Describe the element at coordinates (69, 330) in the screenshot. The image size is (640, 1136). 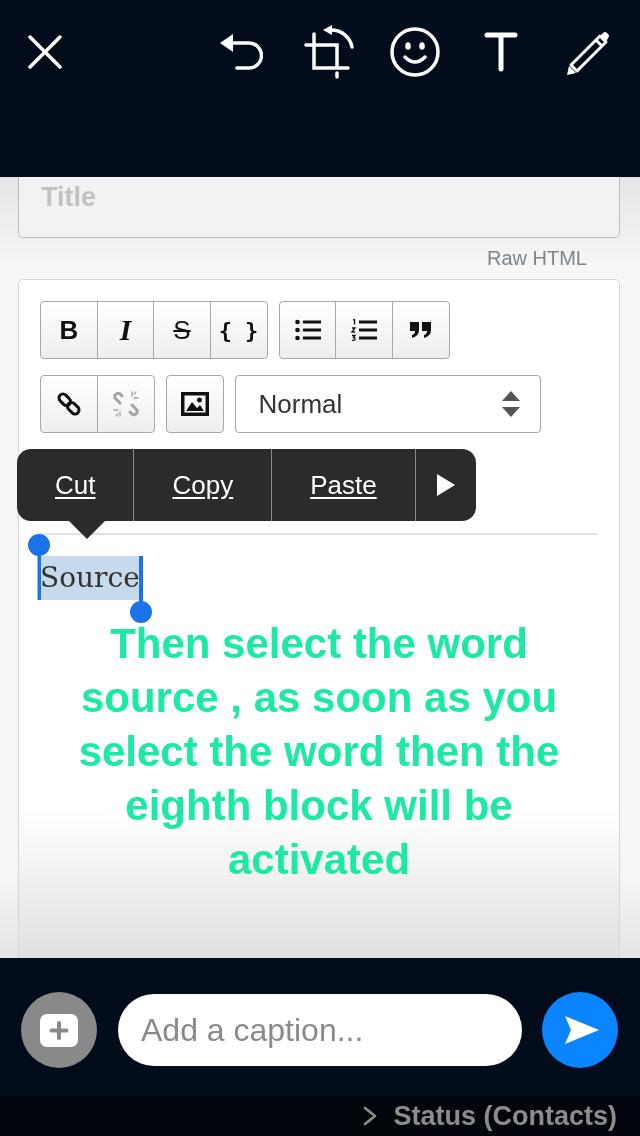
I see `bold-button: B` at that location.